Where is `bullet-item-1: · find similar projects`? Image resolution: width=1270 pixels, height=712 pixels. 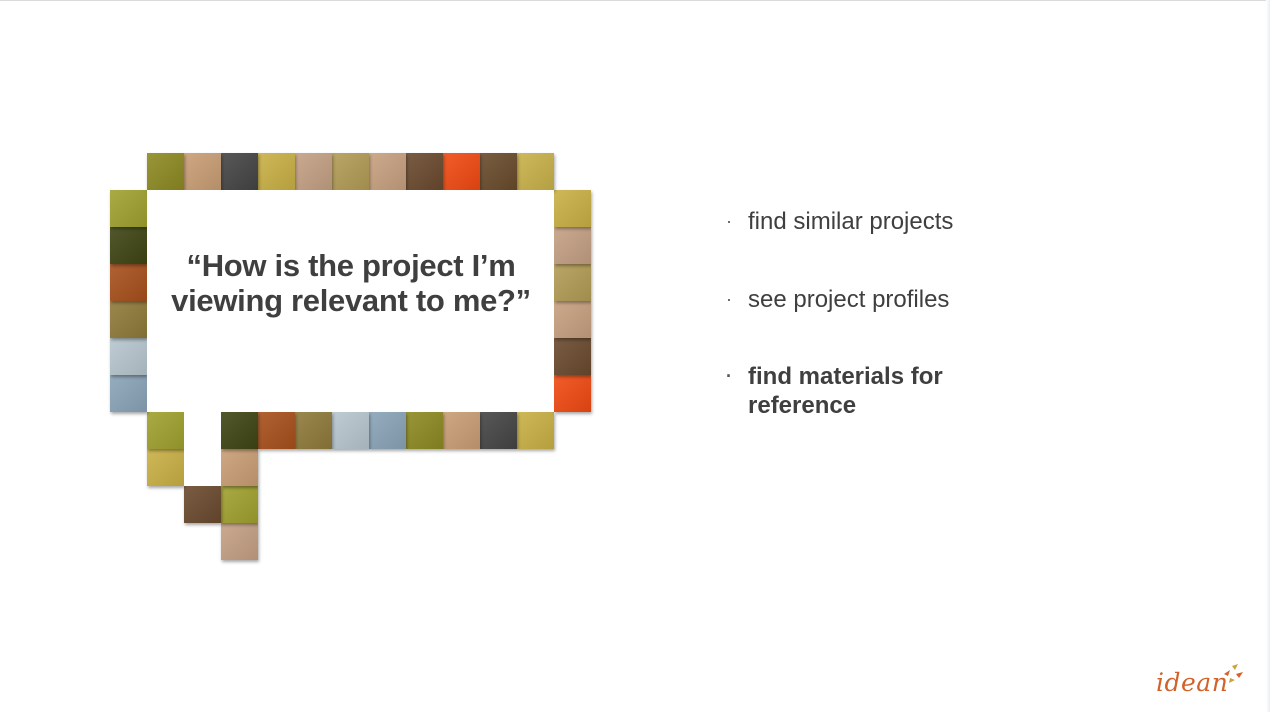
bullet-item-1: · find similar projects is located at coordinates (872, 221).